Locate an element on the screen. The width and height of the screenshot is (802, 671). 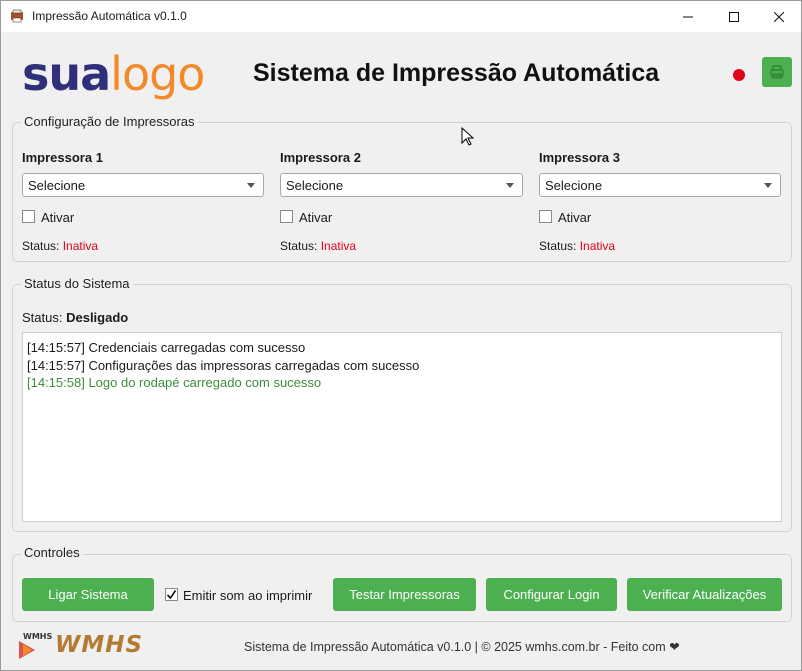
close-icon is located at coordinates (779, 16).